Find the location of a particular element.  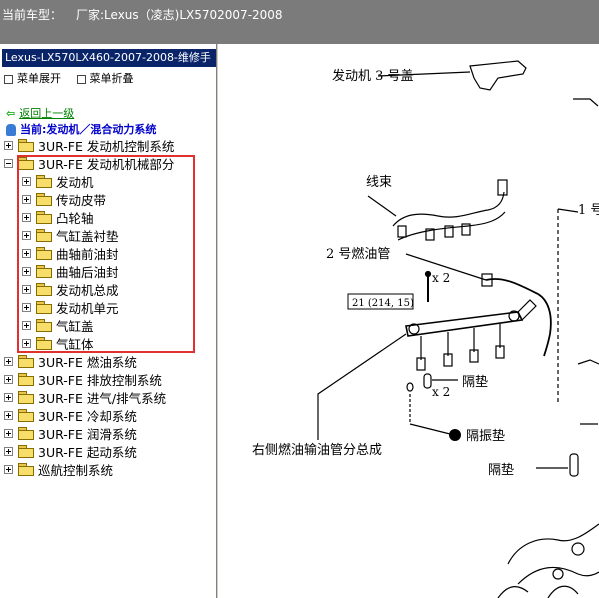

current-location-label: 当前:发动机／混合动力系统 is located at coordinates (88, 129).